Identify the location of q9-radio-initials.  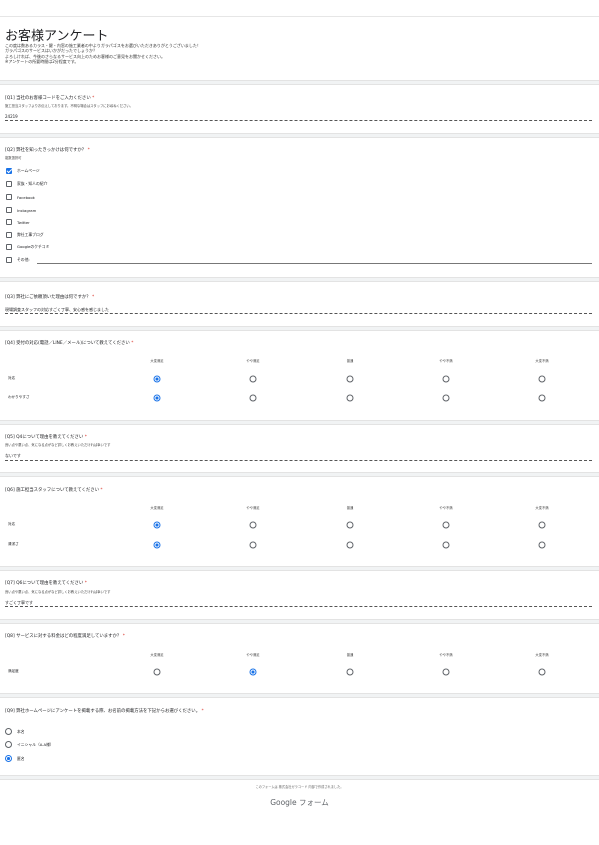
(8, 744).